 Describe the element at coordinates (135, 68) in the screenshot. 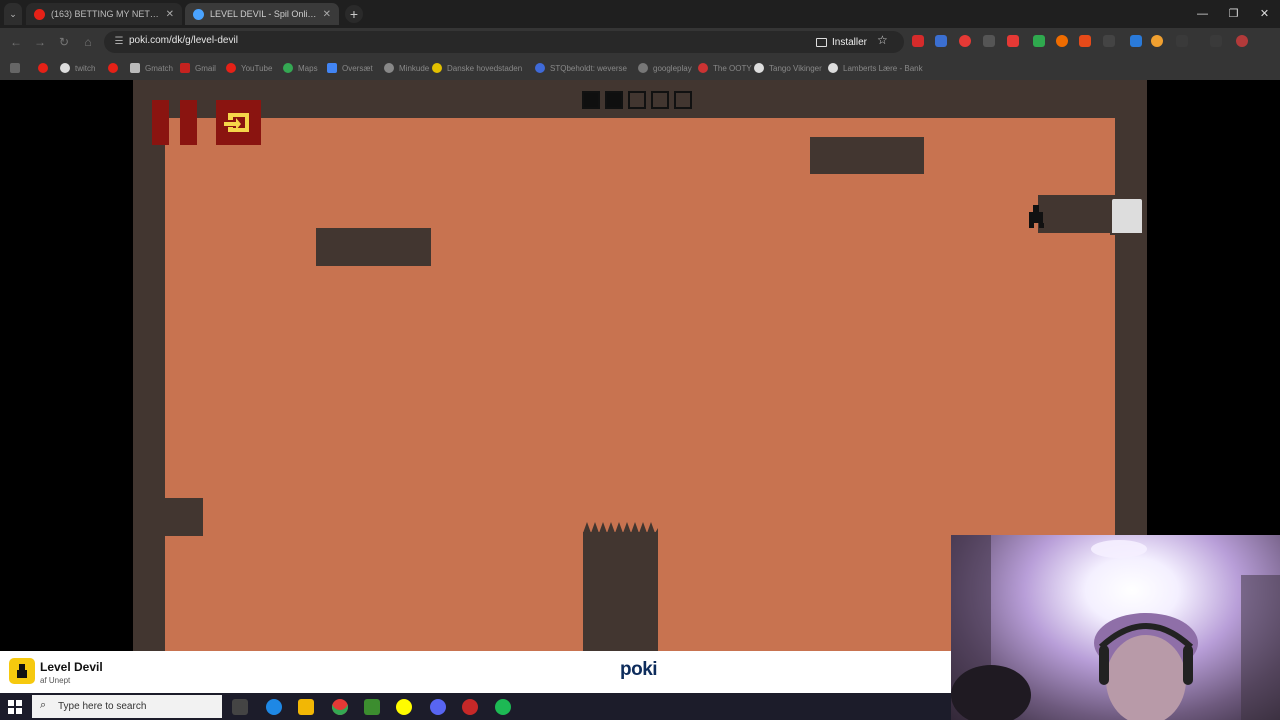

I see `page-icon` at that location.